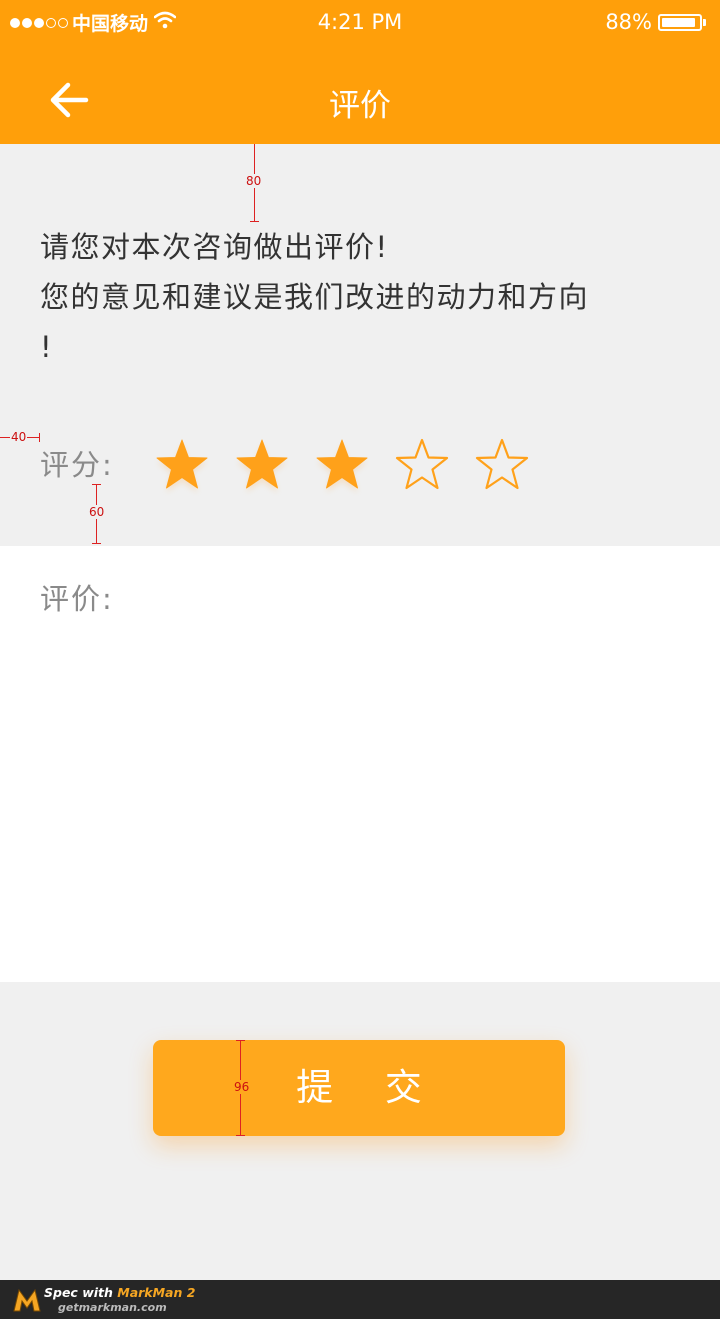 The height and width of the screenshot is (1319, 720). Describe the element at coordinates (19, 437) in the screenshot. I see `spec-marker-left-margin: 40` at that location.